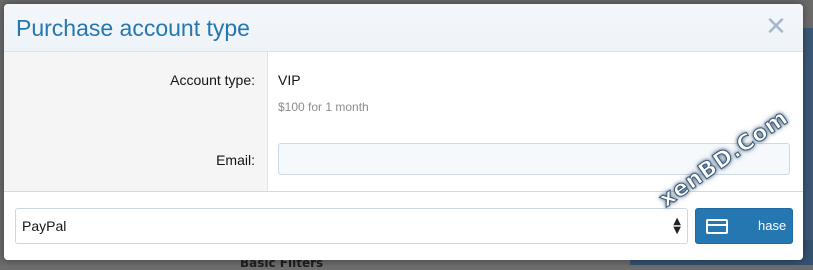  Describe the element at coordinates (717, 226) in the screenshot. I see `credit-card-icon` at that location.